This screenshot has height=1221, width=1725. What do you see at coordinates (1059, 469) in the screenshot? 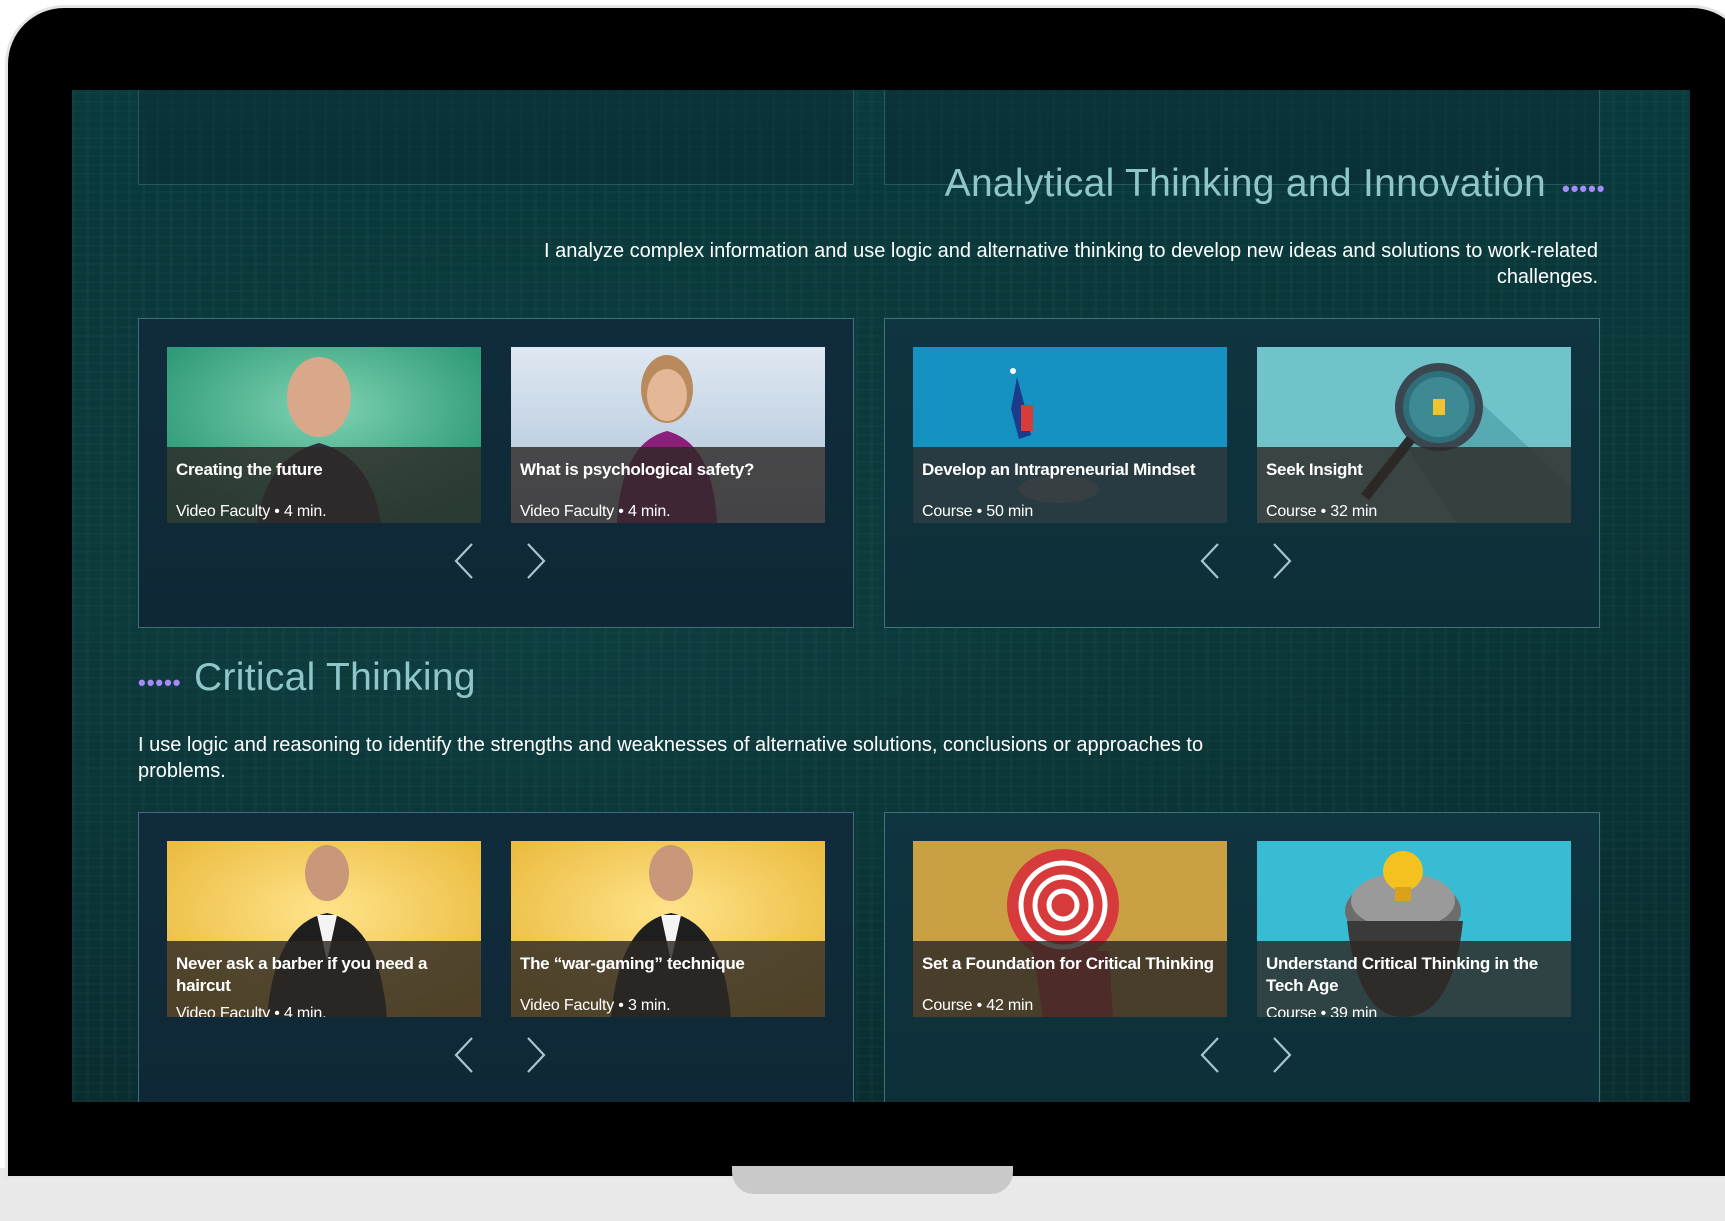
I see `card-title: Develop an Intrapreneurial Mindset` at bounding box center [1059, 469].